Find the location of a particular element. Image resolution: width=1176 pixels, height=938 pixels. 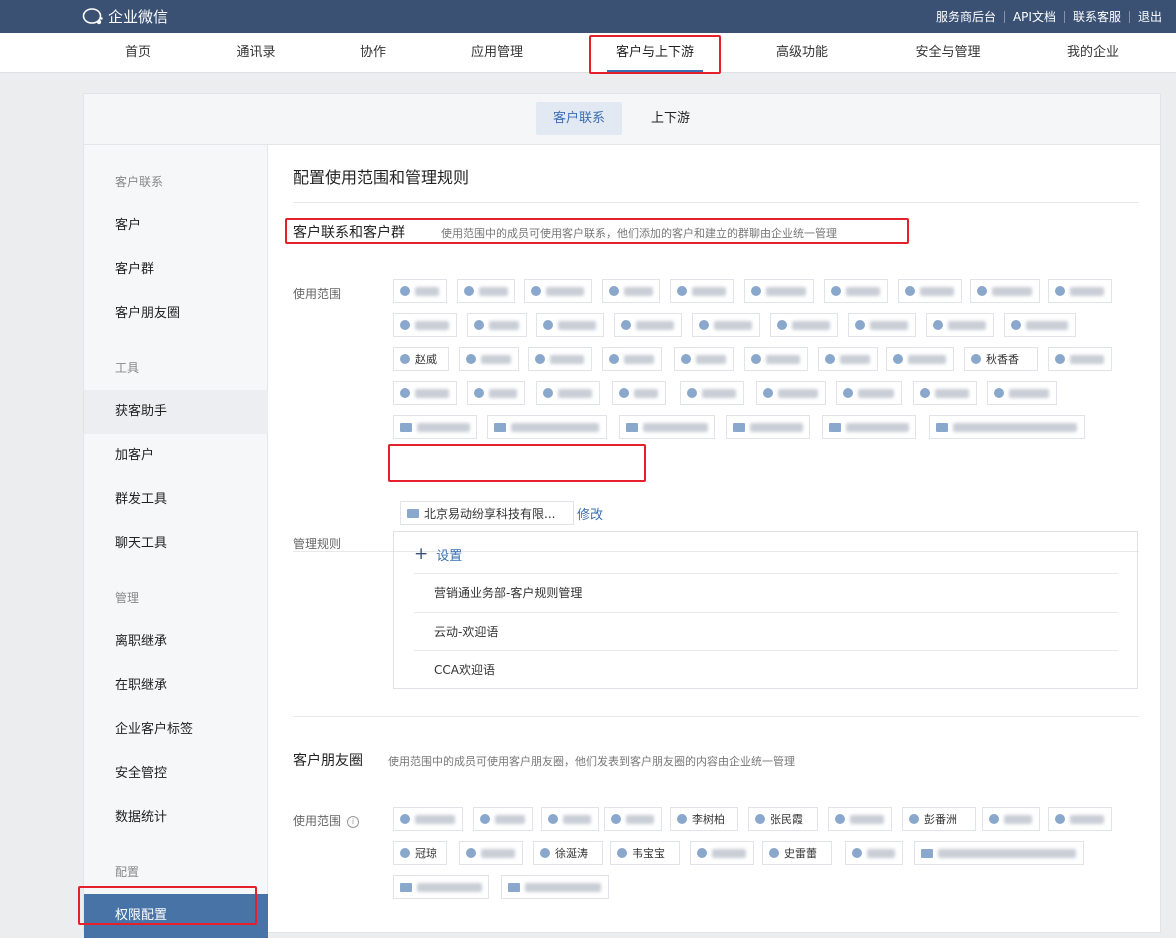

member-name: 张民霞 is located at coordinates (786, 819).